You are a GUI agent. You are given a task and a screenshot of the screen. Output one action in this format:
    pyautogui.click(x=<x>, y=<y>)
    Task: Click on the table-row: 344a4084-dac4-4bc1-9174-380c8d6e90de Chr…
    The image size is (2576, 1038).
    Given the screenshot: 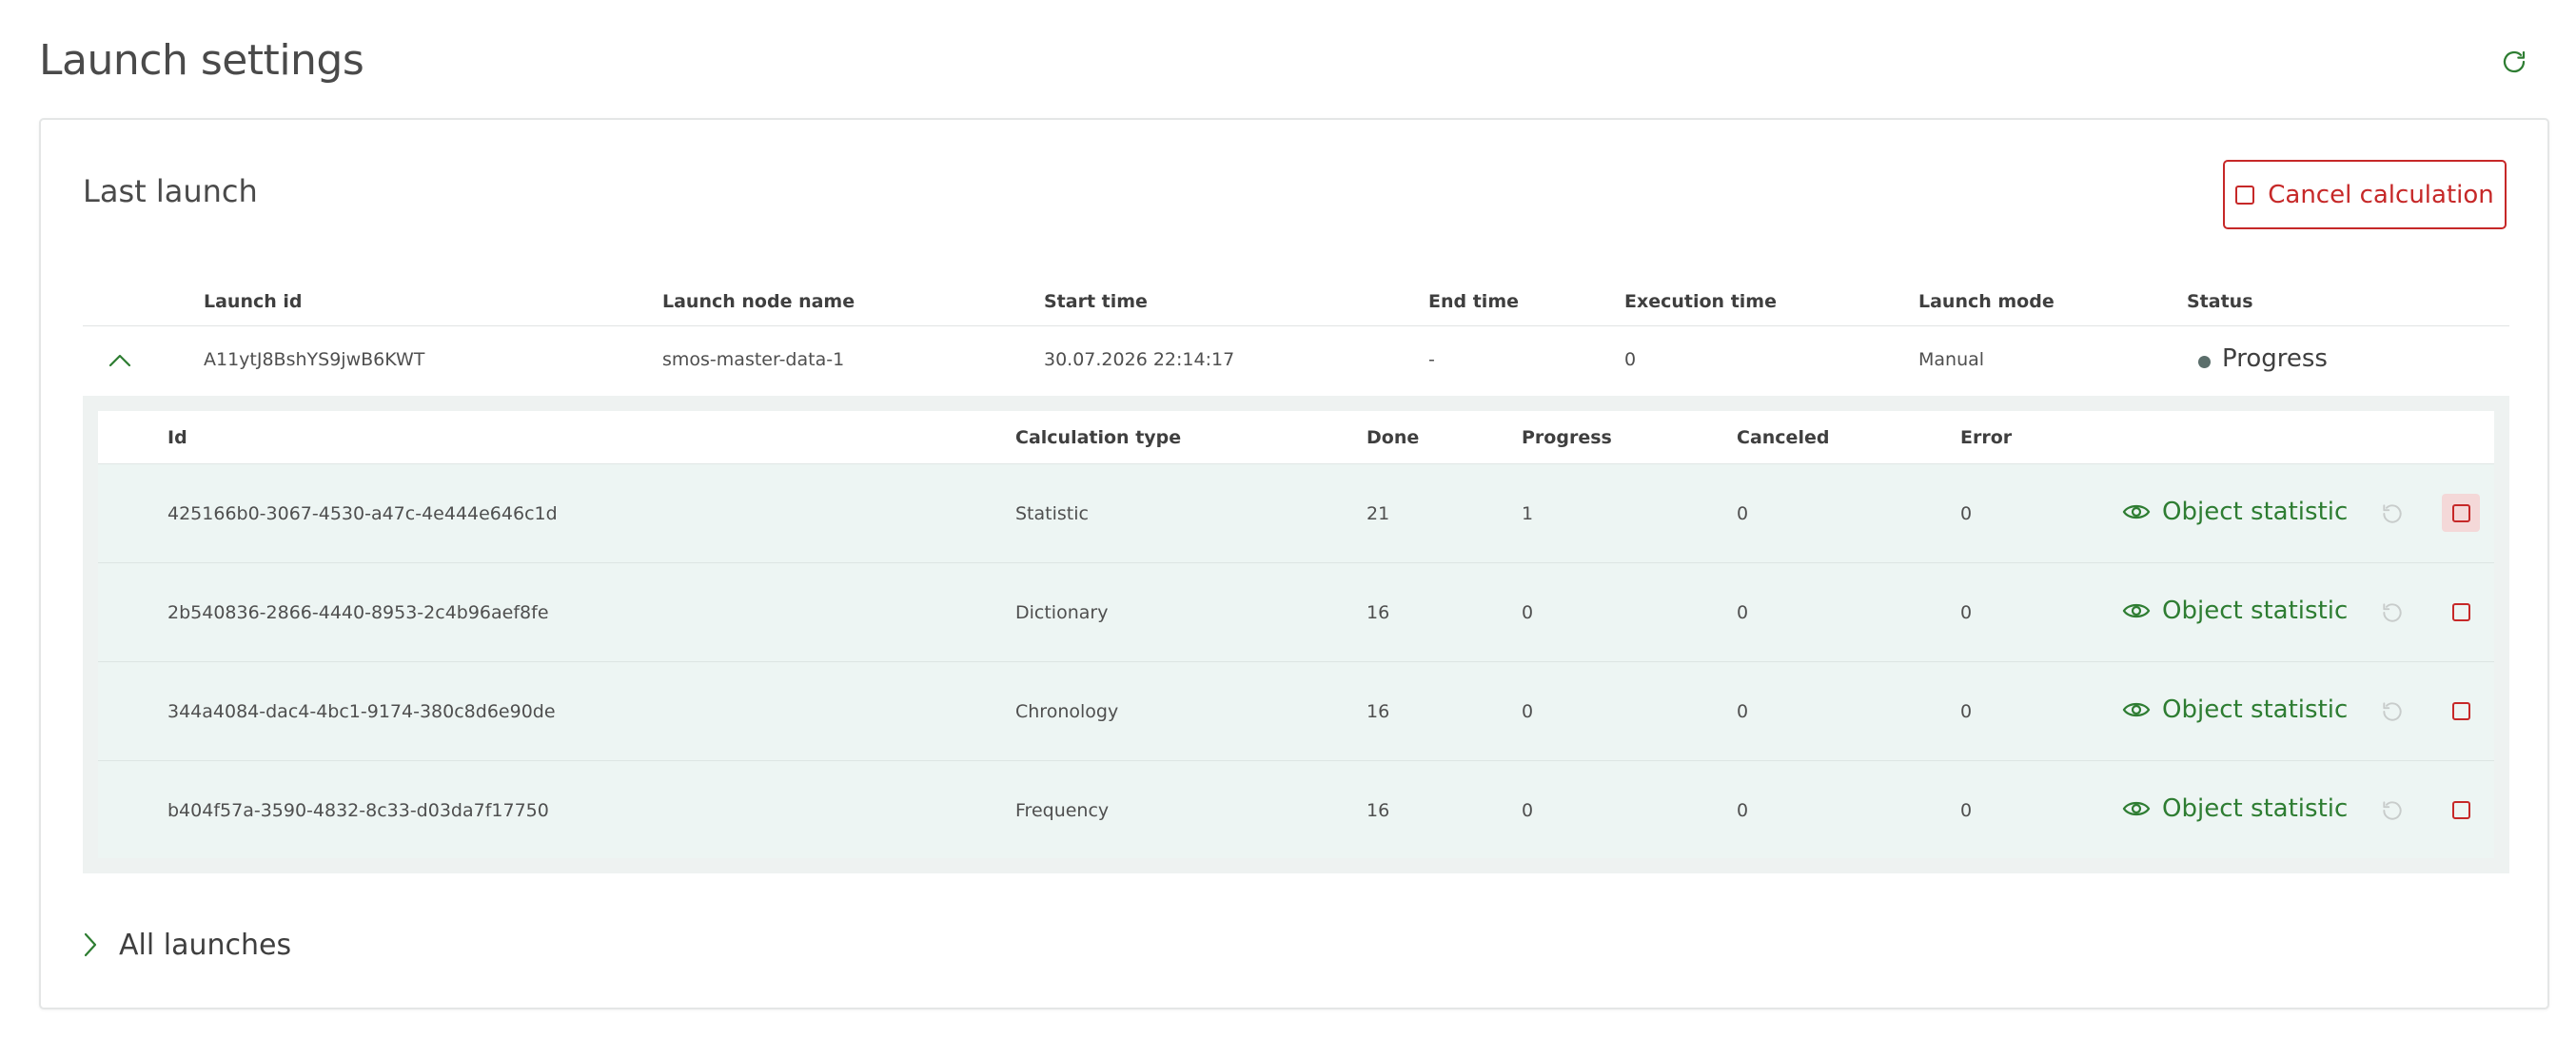 What is the action you would take?
    pyautogui.click(x=1296, y=711)
    